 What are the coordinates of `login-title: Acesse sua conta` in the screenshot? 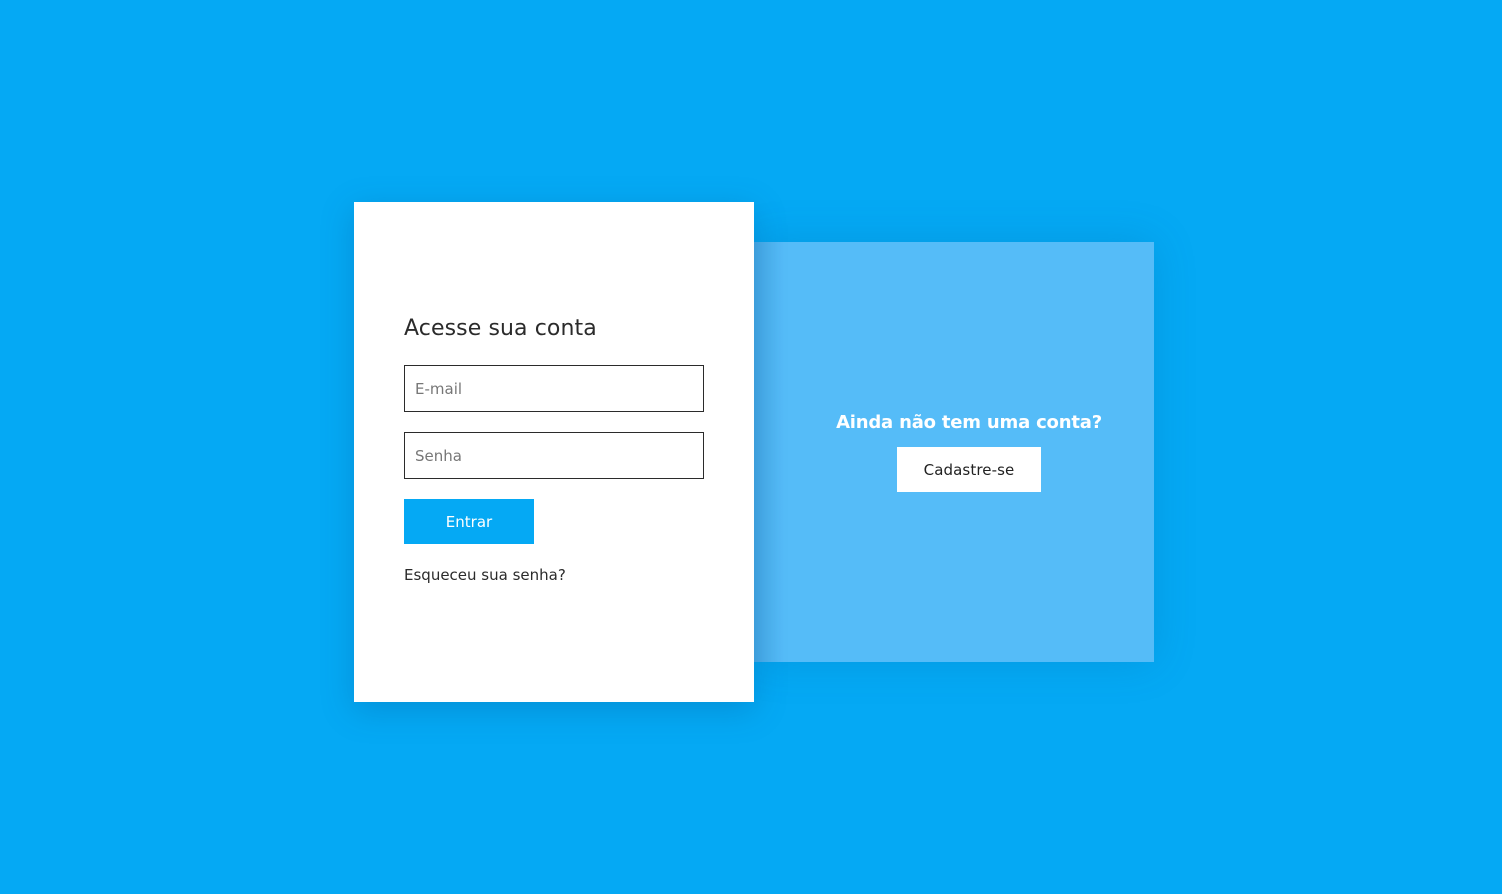 It's located at (500, 328).